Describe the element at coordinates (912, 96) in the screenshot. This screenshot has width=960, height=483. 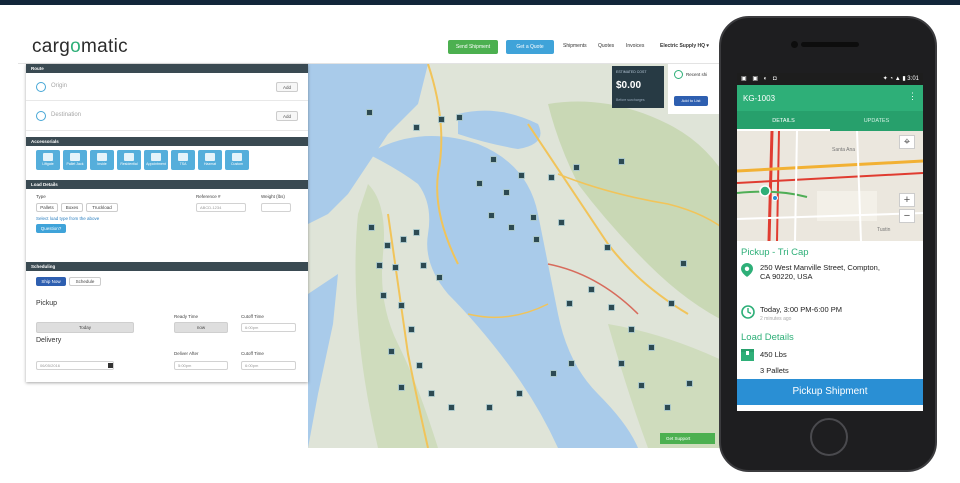
I see `overflow-menu-icon: ⋮` at that location.